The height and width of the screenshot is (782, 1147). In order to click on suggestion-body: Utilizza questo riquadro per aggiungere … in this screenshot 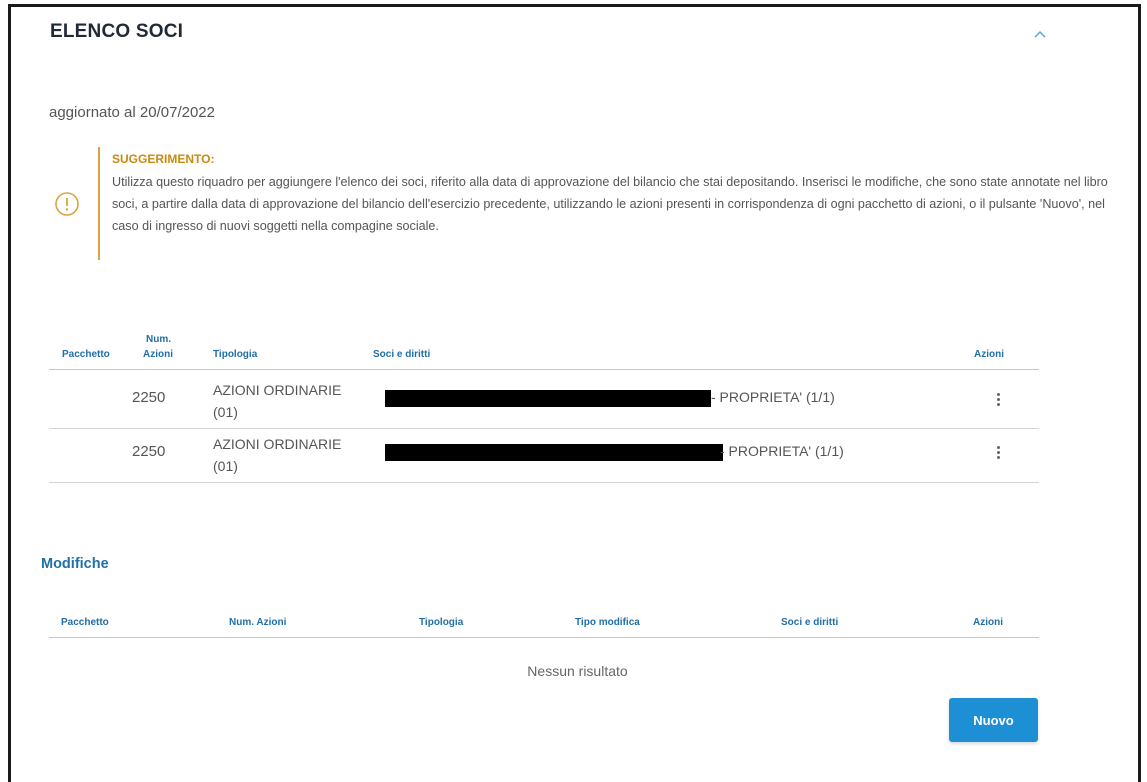, I will do `click(610, 204)`.